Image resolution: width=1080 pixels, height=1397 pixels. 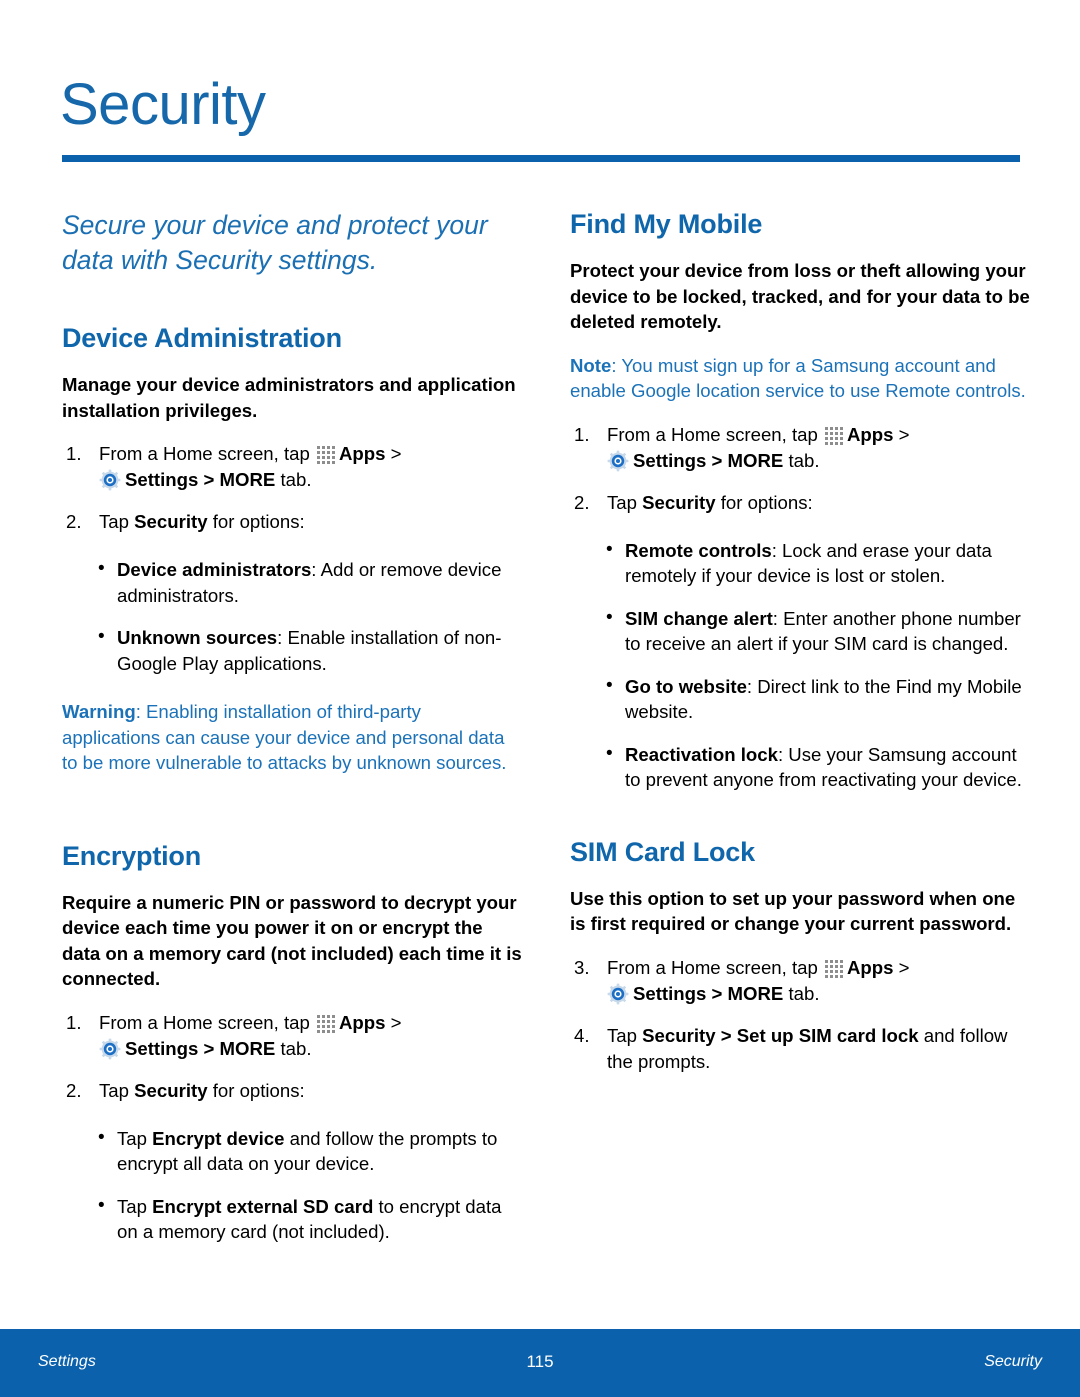 What do you see at coordinates (780, 1035) in the screenshot?
I see `step-bold-term: Security > Set up SIM card lock` at bounding box center [780, 1035].